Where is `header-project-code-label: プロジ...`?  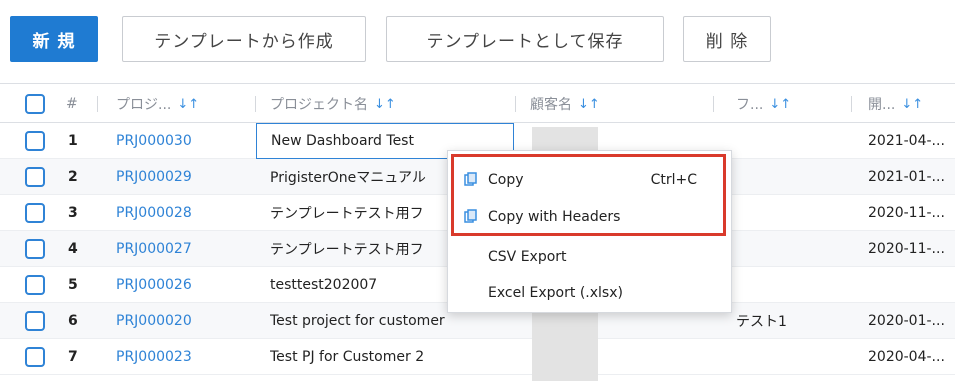
header-project-code-label: プロジ... is located at coordinates (144, 105).